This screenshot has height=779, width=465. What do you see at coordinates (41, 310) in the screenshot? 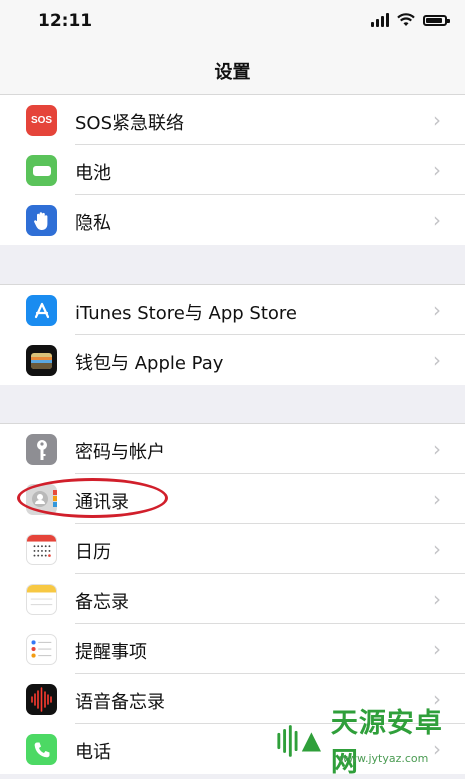
I see `app-store-icon` at bounding box center [41, 310].